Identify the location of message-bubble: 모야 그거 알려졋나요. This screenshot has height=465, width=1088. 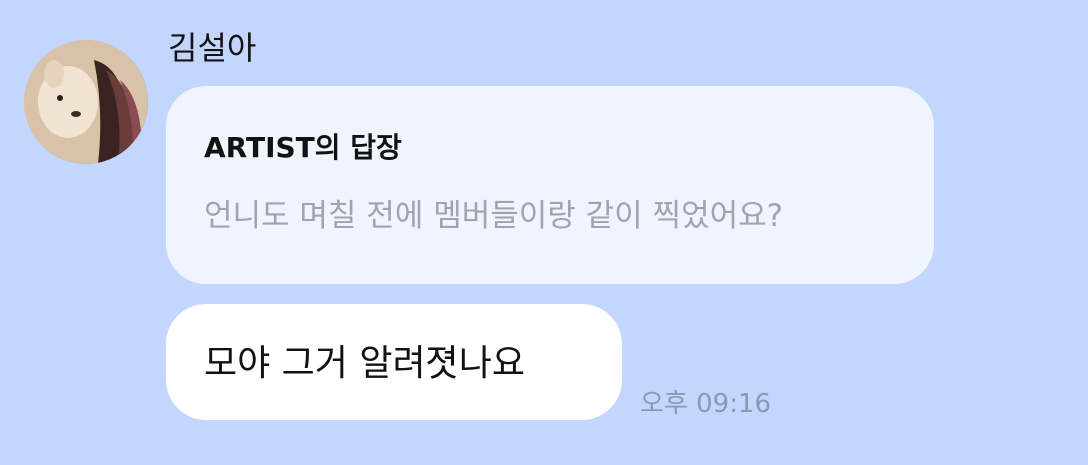
(394, 362).